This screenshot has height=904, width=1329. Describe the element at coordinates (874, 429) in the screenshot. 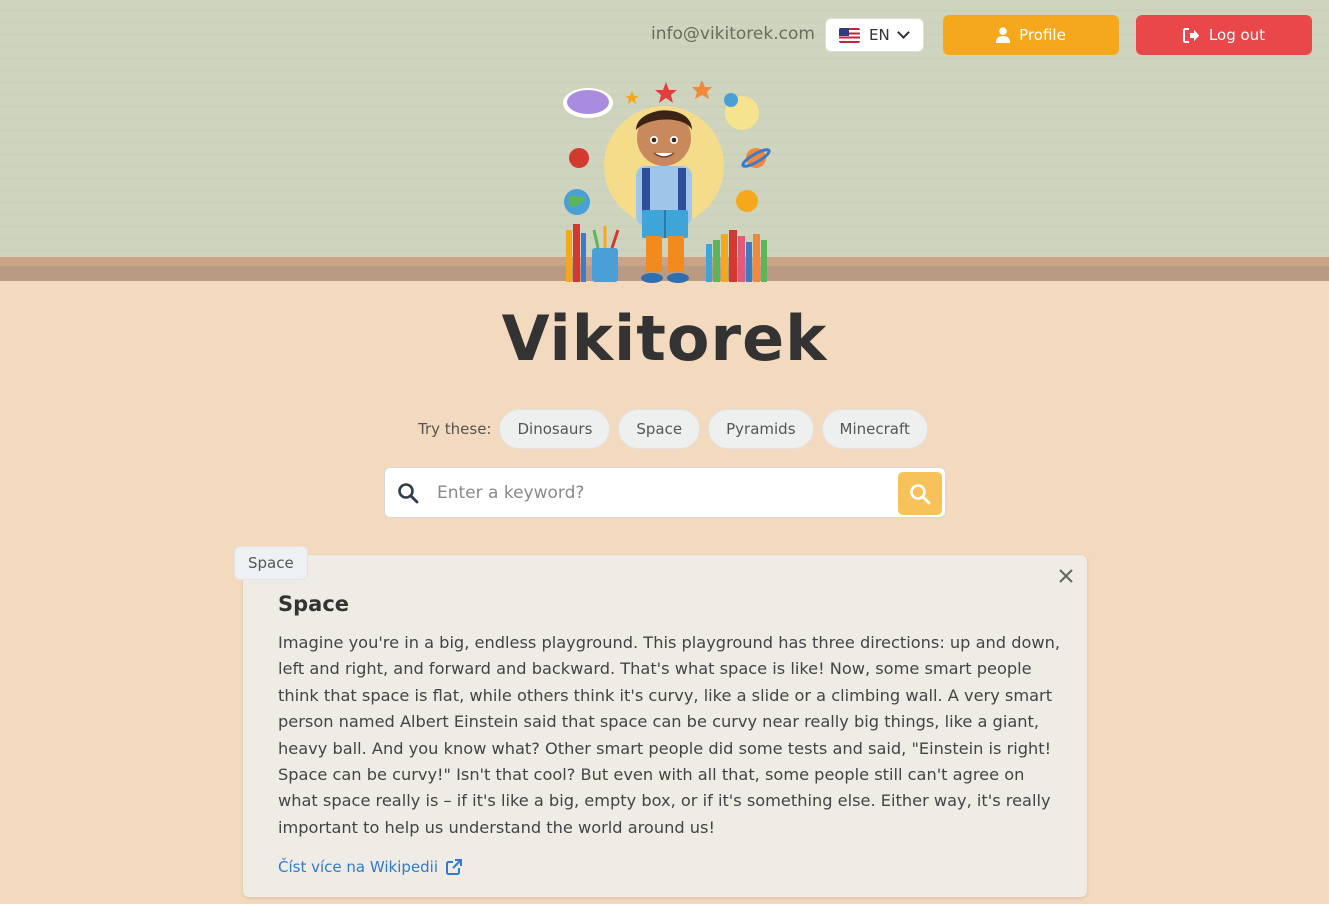

I see `suggestion-chip-minecraft: Minecraft` at that location.